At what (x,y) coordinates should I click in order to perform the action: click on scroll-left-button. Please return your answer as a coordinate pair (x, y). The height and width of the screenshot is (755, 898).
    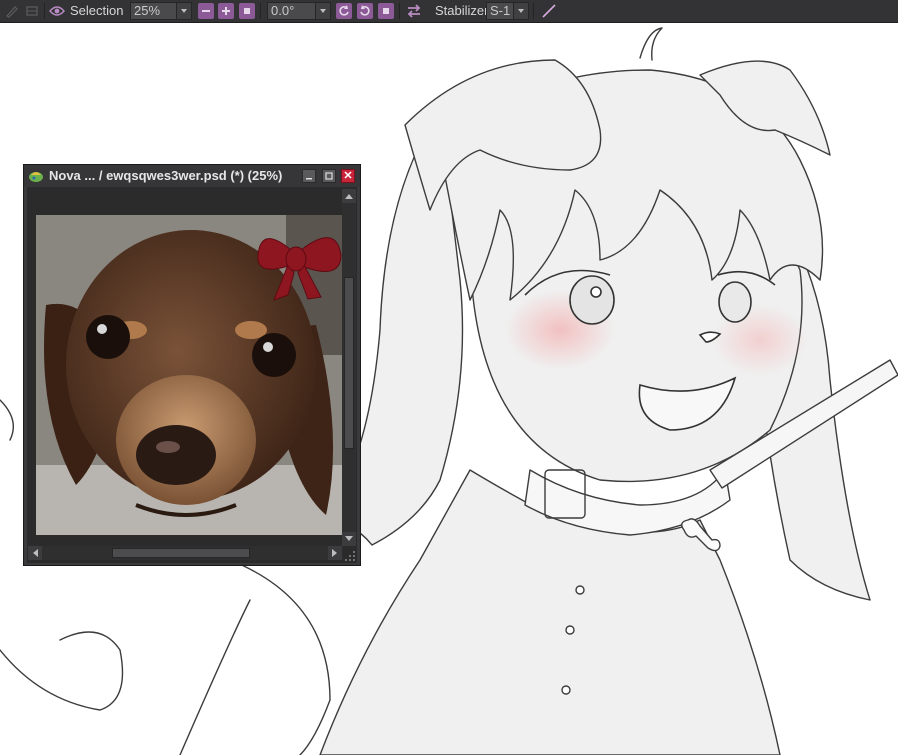
    Looking at the image, I should click on (35, 553).